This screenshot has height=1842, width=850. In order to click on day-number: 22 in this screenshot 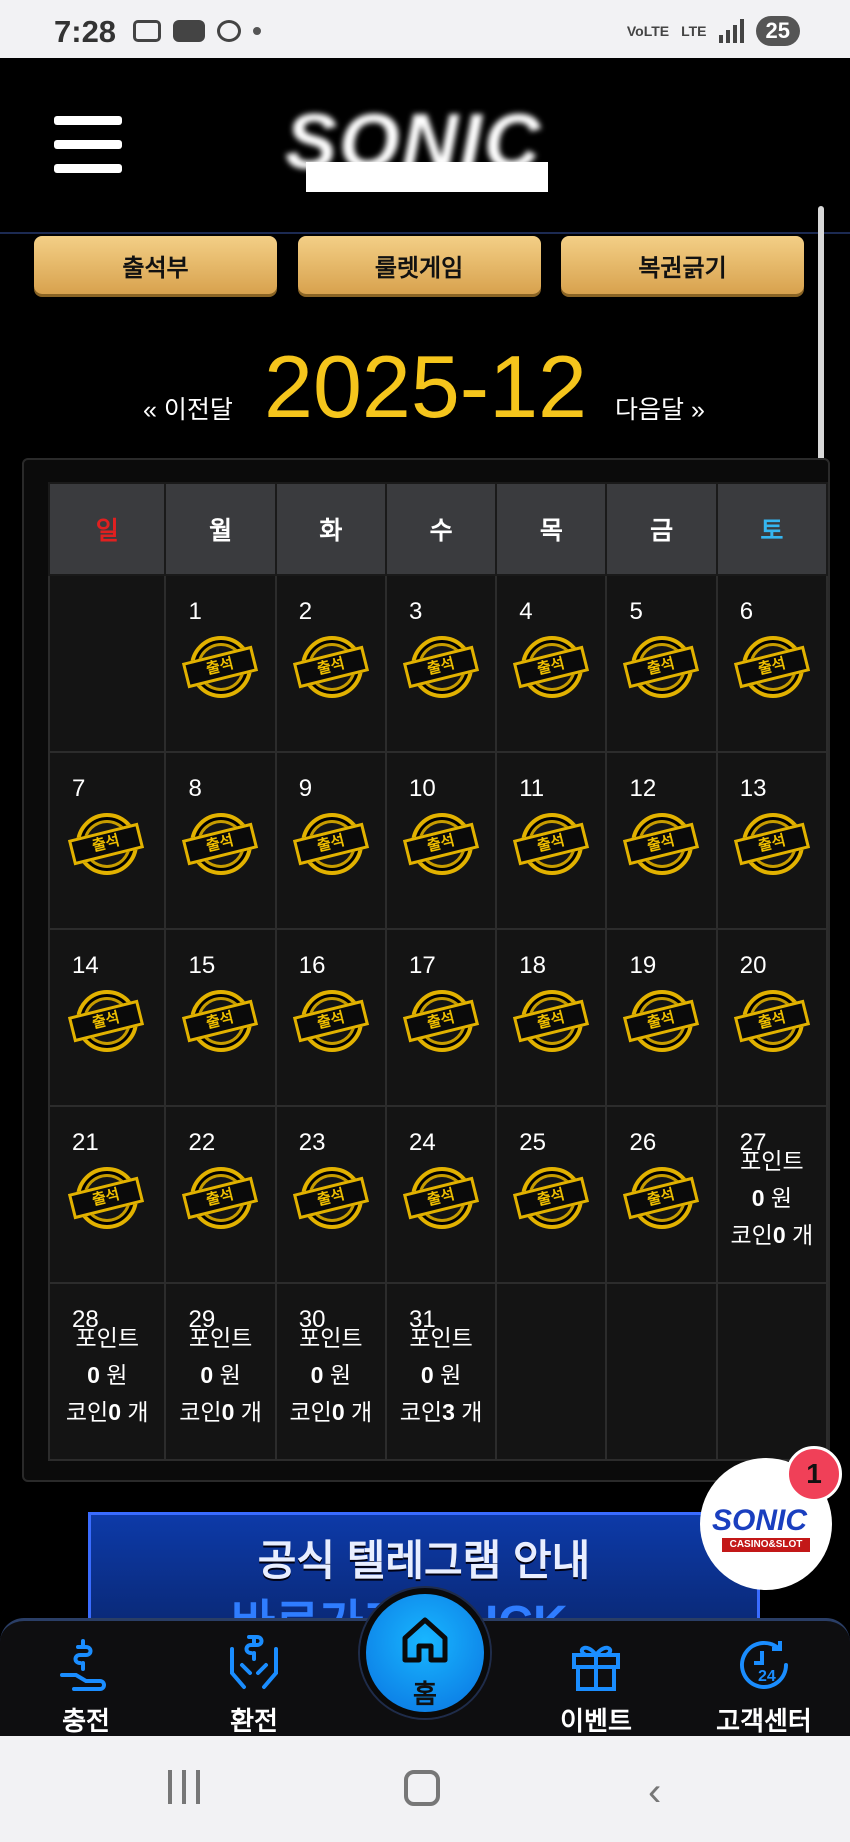, I will do `click(202, 1142)`.